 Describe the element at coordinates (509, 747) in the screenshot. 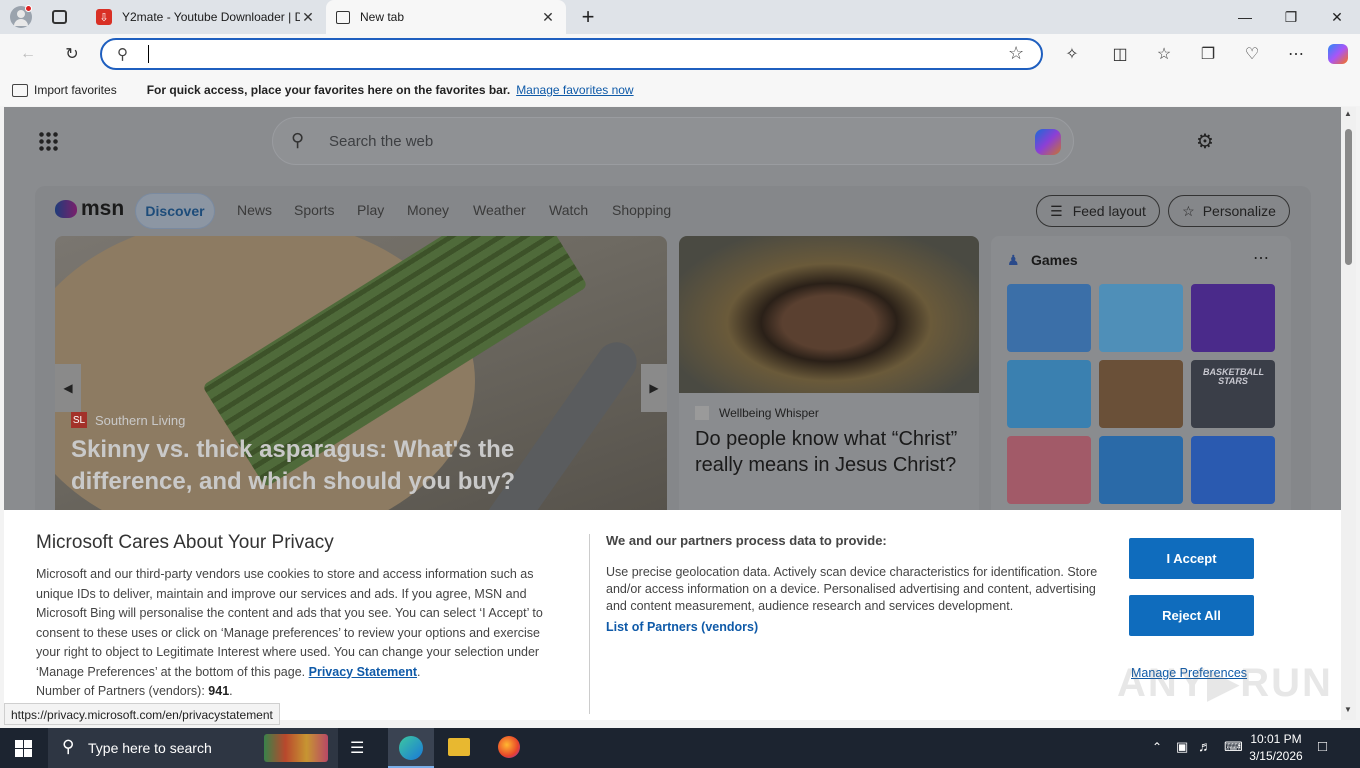

I see `firefox-icon` at that location.